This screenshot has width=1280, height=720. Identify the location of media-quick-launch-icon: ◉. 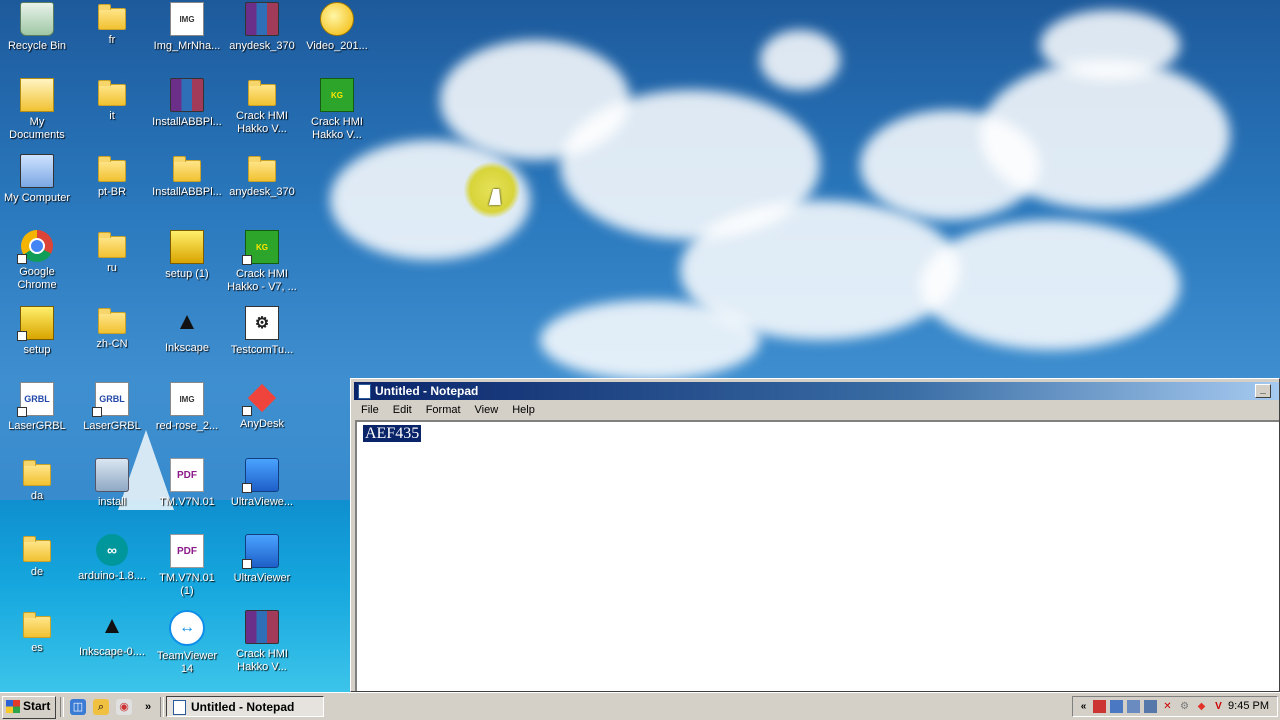
(124, 707).